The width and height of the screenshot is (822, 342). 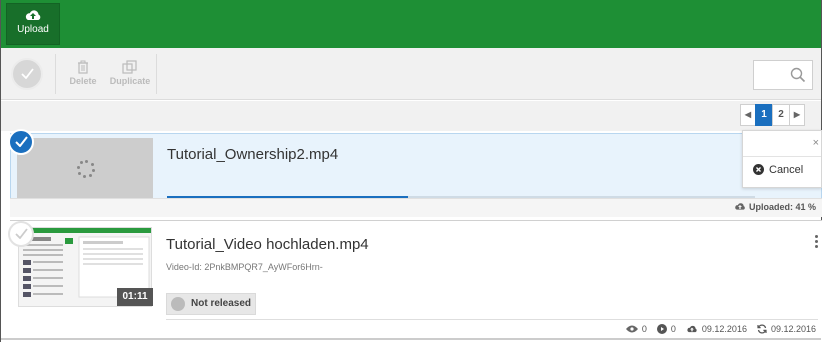 I want to click on upload-status-text: Uploaded: 41 %, so click(x=782, y=207).